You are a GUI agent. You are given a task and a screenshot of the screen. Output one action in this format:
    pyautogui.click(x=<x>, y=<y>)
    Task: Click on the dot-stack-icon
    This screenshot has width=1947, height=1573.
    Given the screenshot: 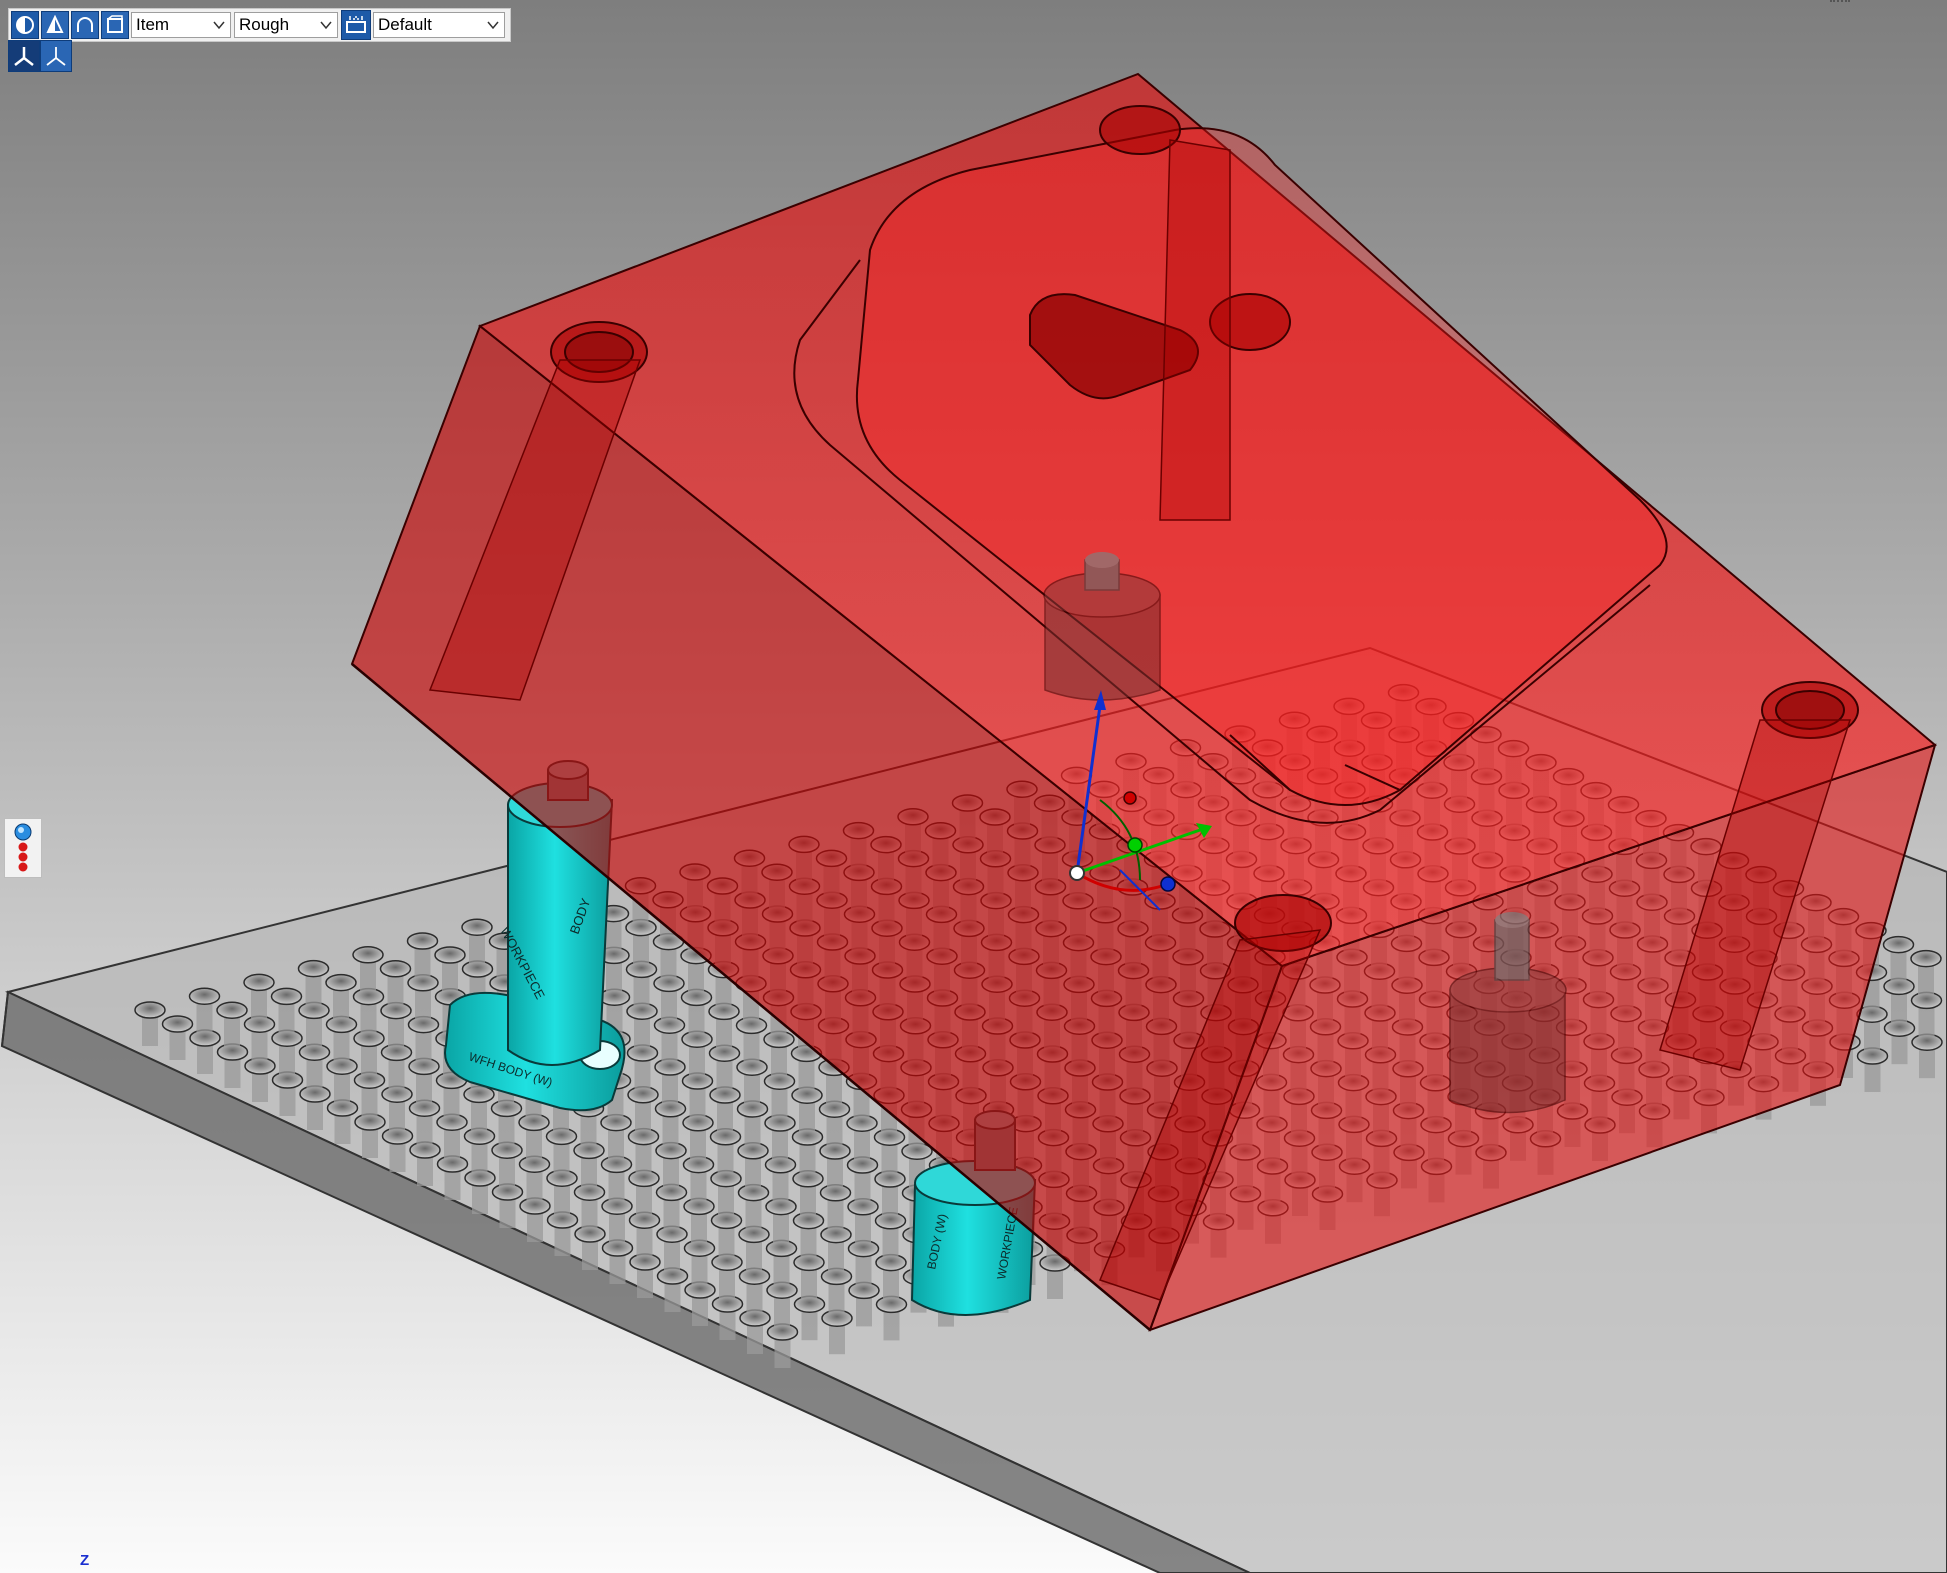 What is the action you would take?
    pyautogui.click(x=23, y=848)
    